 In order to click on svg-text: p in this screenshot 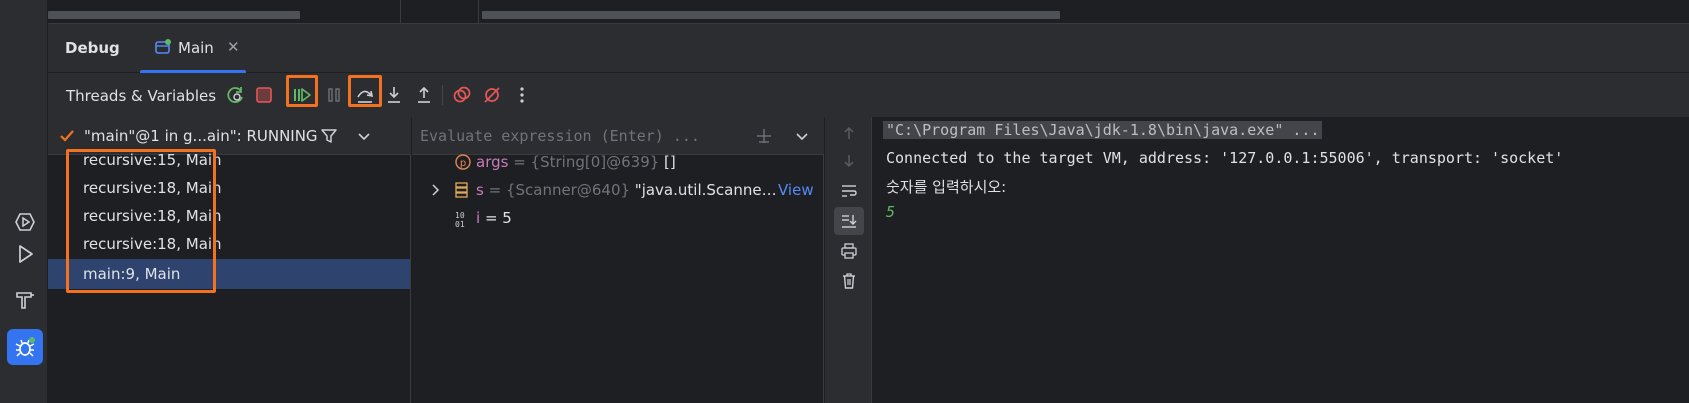, I will do `click(463, 163)`.